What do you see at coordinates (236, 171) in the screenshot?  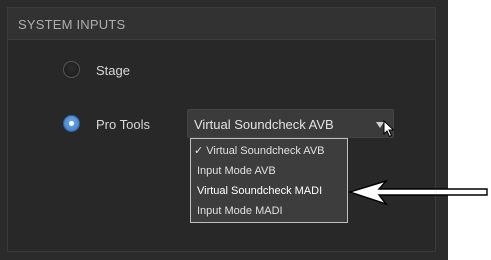 I see `dropdown-option-input-mode-avb: Input Mode AVB` at bounding box center [236, 171].